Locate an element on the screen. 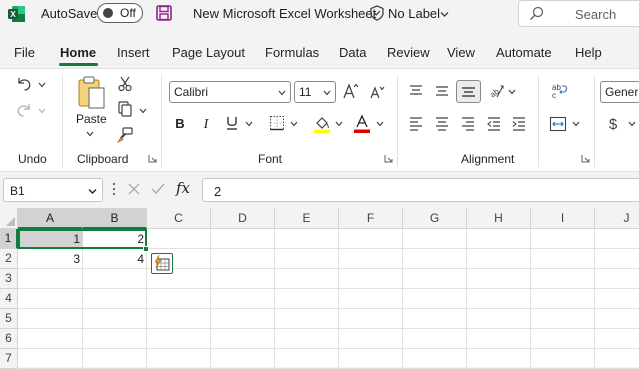  merge-center-icon is located at coordinates (558, 124).